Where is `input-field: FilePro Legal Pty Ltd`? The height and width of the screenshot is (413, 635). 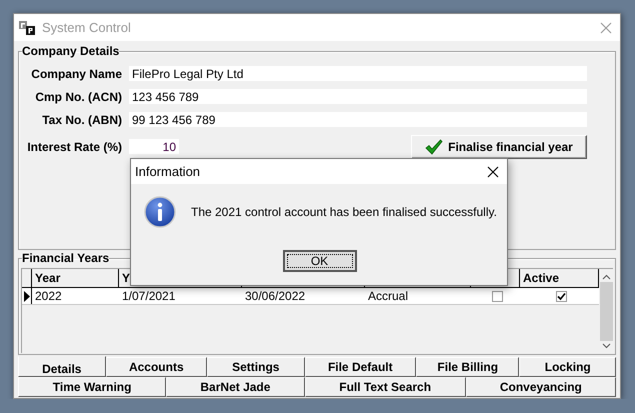
input-field: FilePro Legal Pty Ltd is located at coordinates (358, 73).